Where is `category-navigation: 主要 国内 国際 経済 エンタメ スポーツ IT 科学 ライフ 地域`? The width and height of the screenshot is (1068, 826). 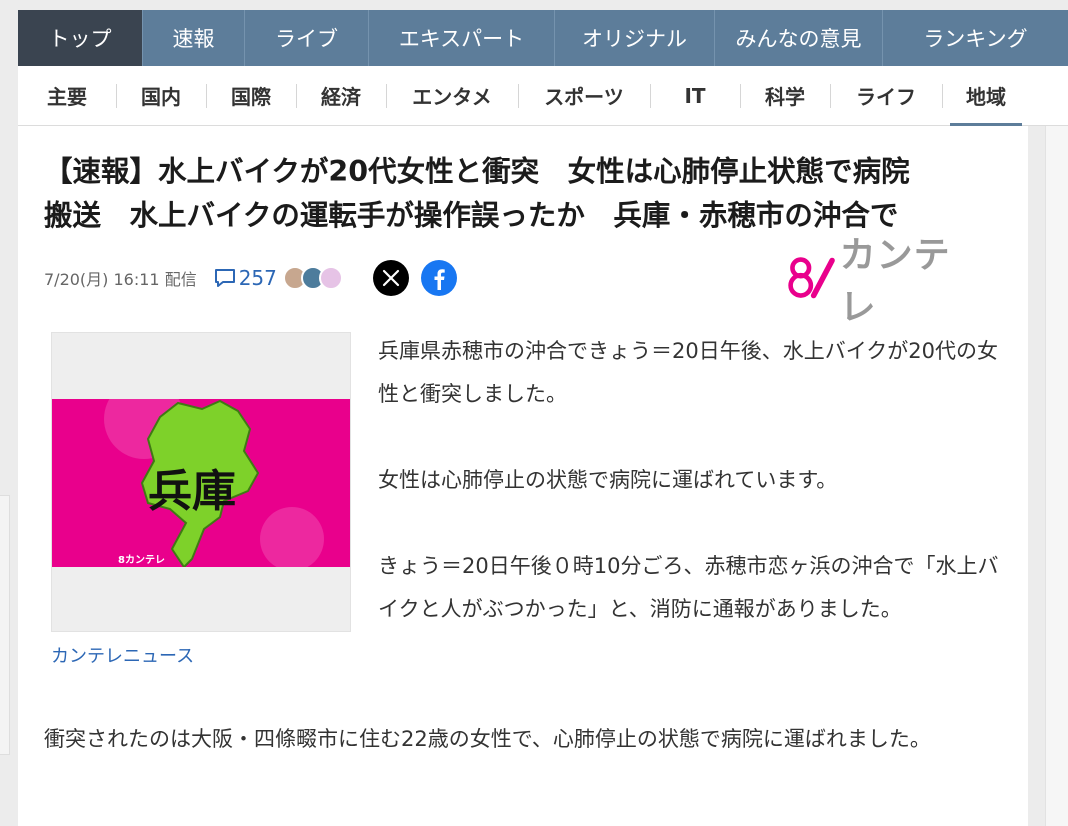
category-navigation: 主要 国内 国際 経済 エンタメ スポーツ IT 科学 ライフ 地域 is located at coordinates (543, 96).